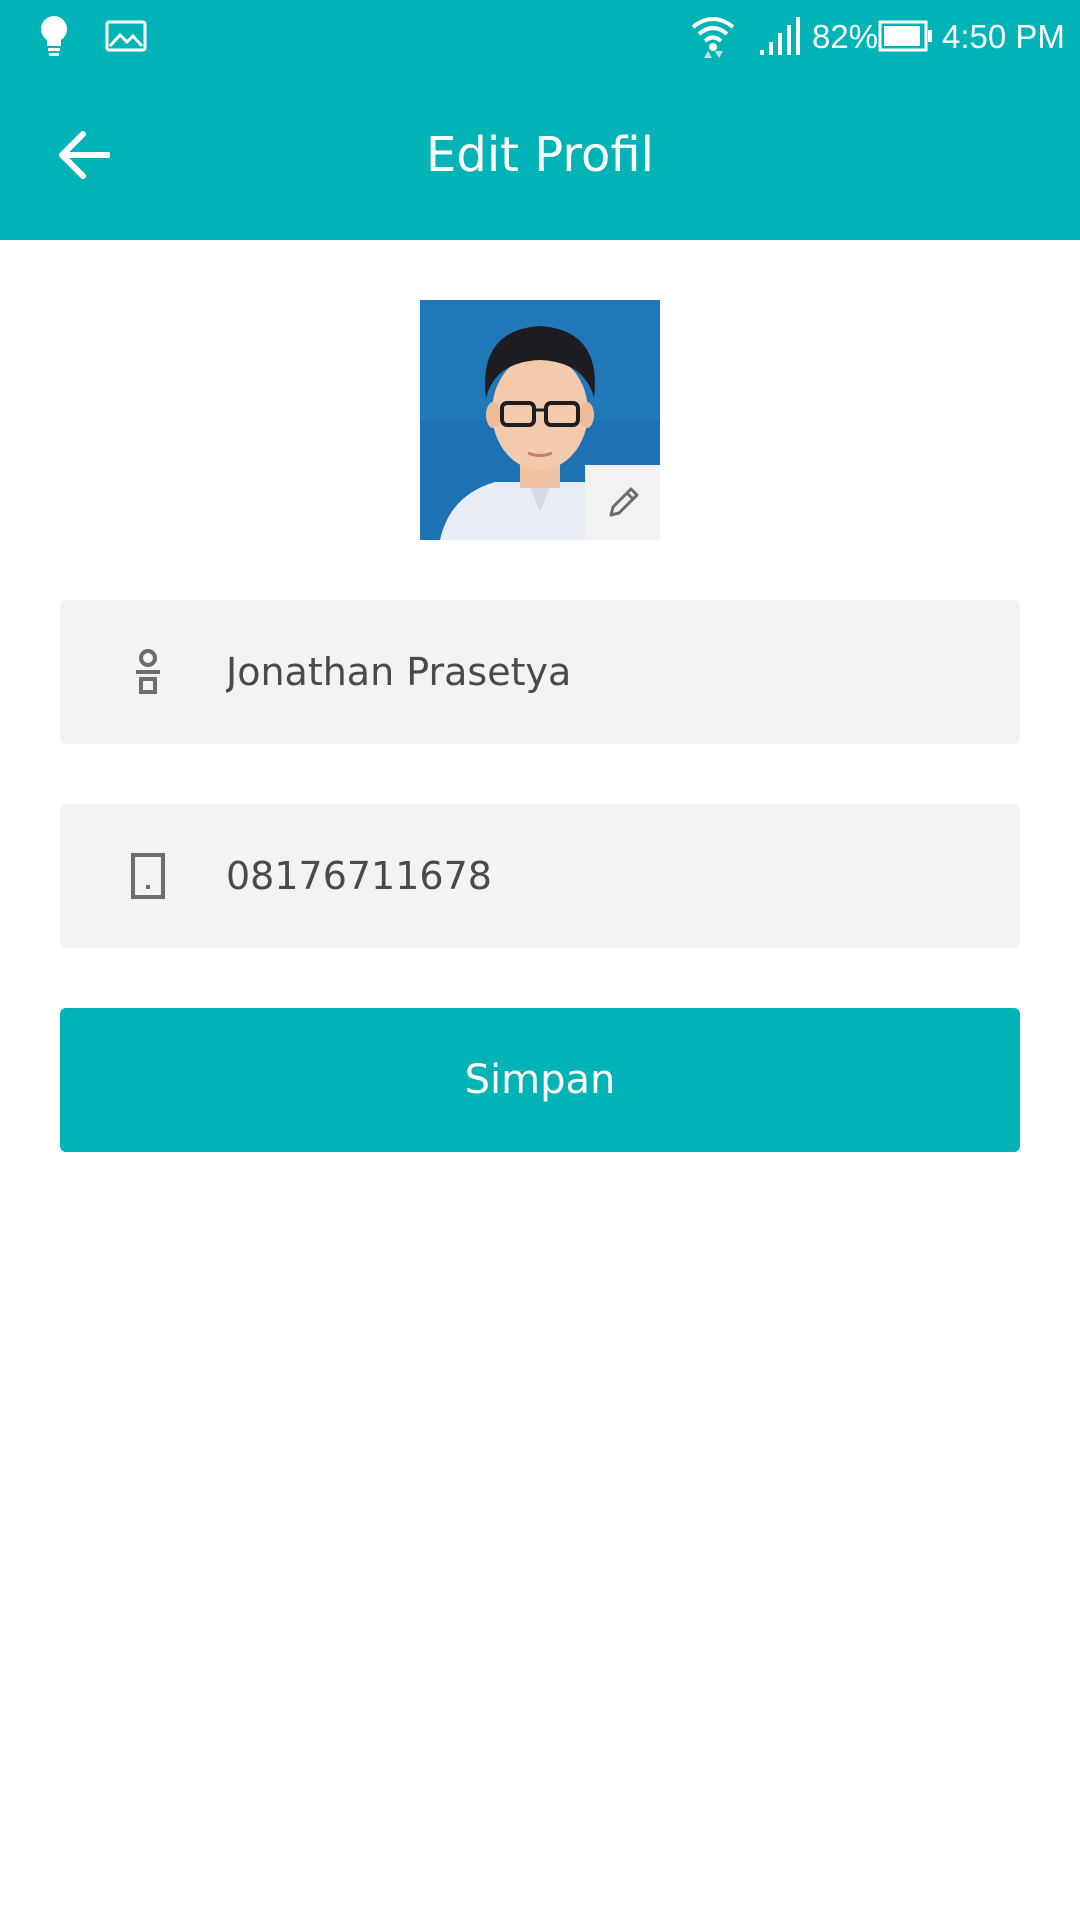 The width and height of the screenshot is (1080, 1920). I want to click on pencil-icon, so click(624, 502).